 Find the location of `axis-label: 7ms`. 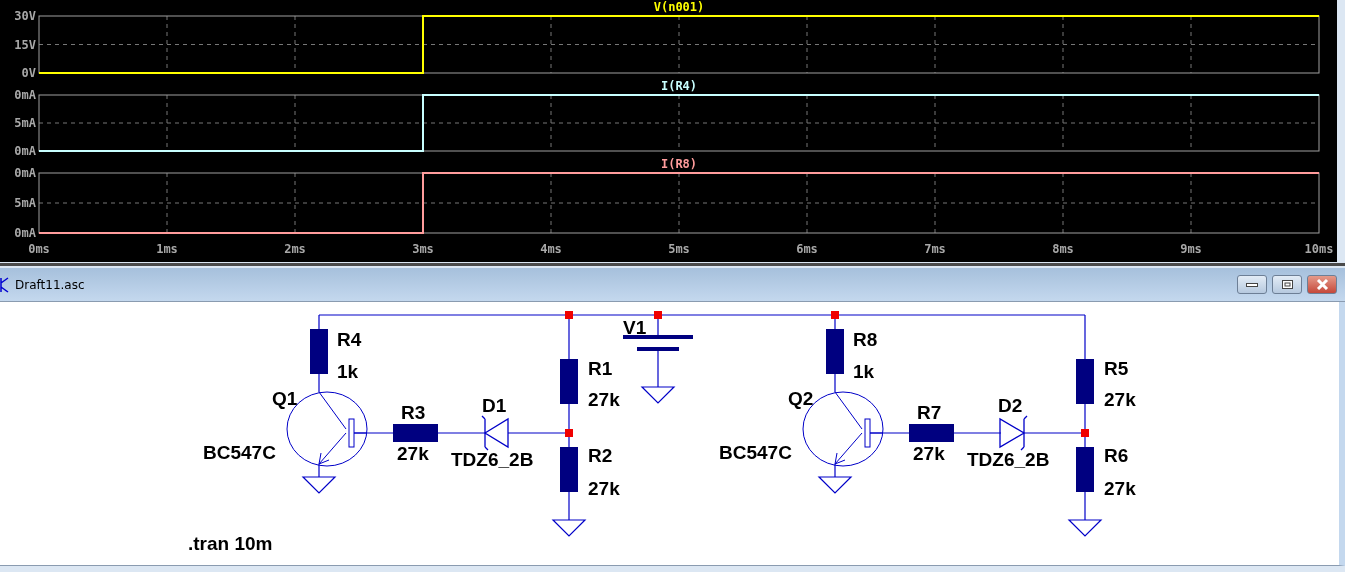

axis-label: 7ms is located at coordinates (935, 249).